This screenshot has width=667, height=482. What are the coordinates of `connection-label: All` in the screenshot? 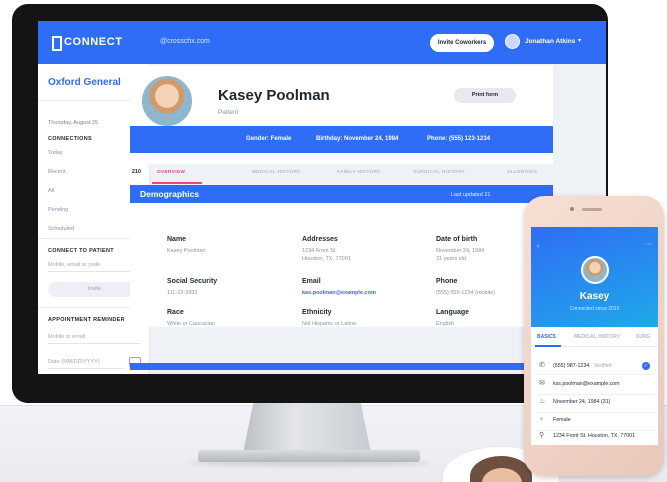 It's located at (51, 191).